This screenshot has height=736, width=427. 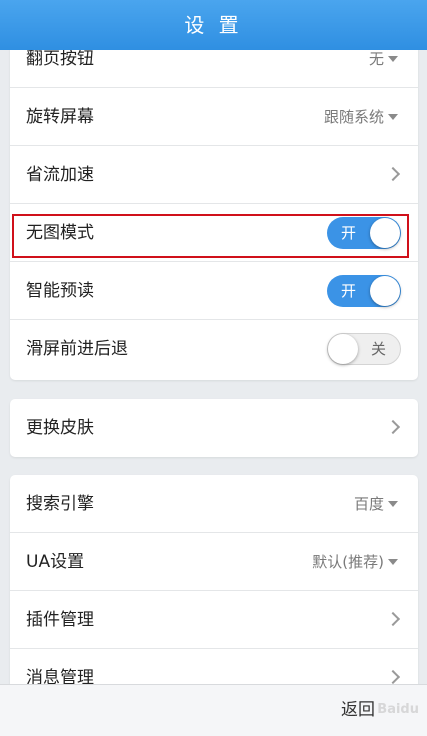 I want to click on smart-preload-row: 智能预读 开, so click(x=214, y=291).